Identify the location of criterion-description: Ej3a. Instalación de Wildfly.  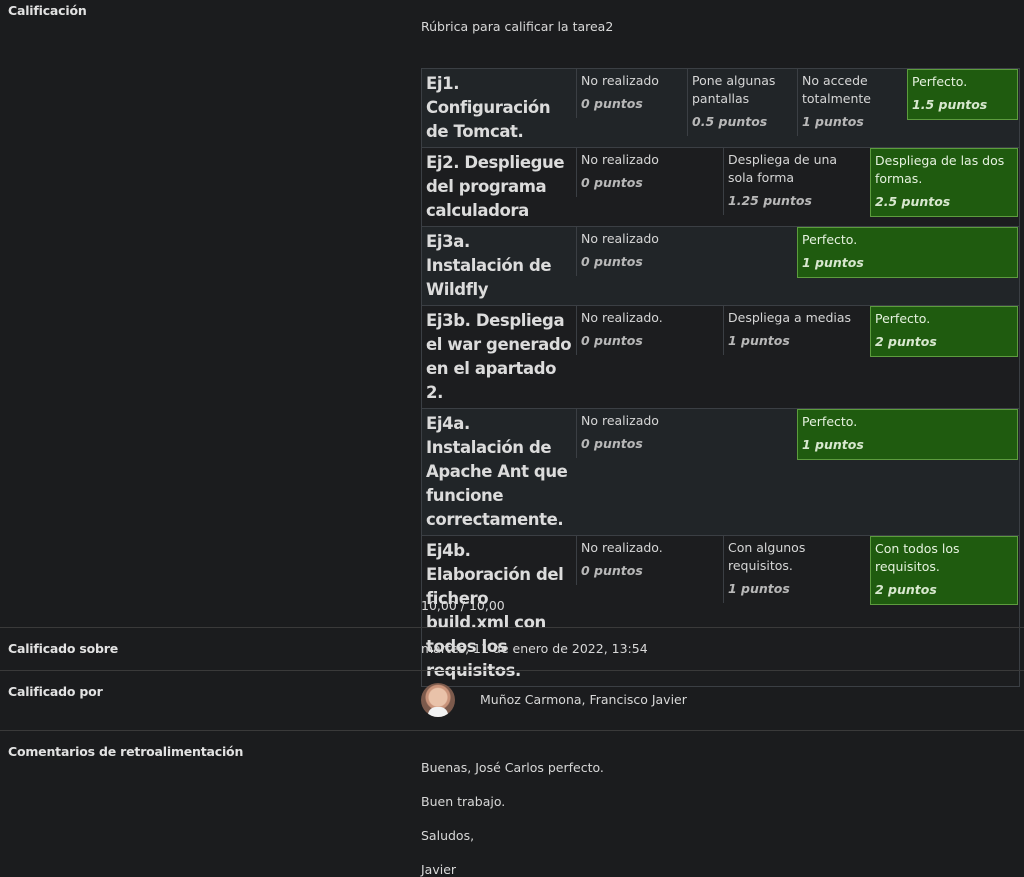
(489, 265).